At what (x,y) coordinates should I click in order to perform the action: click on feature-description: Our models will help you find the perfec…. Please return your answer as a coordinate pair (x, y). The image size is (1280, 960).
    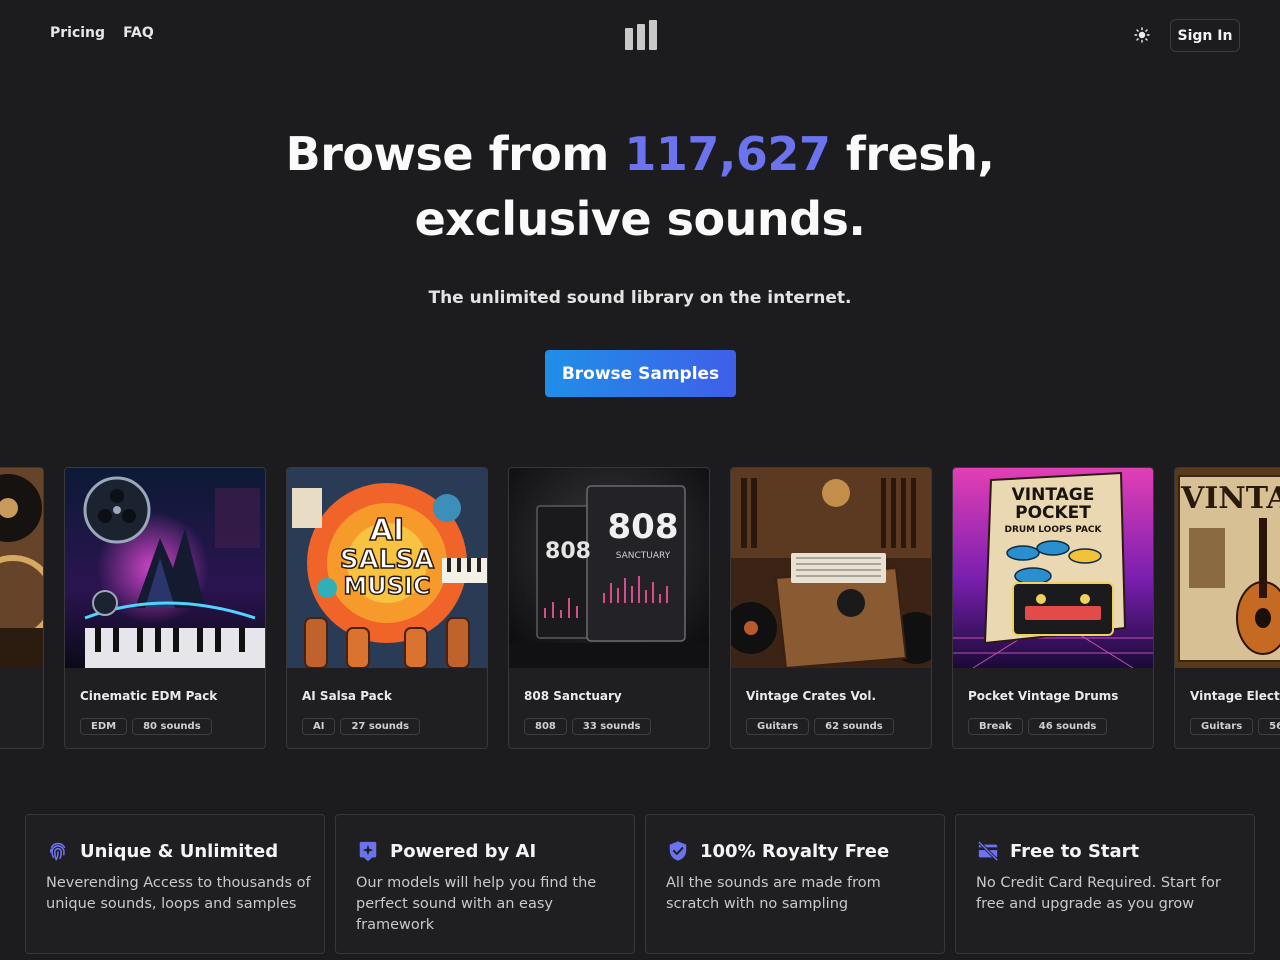
    Looking at the image, I should click on (476, 904).